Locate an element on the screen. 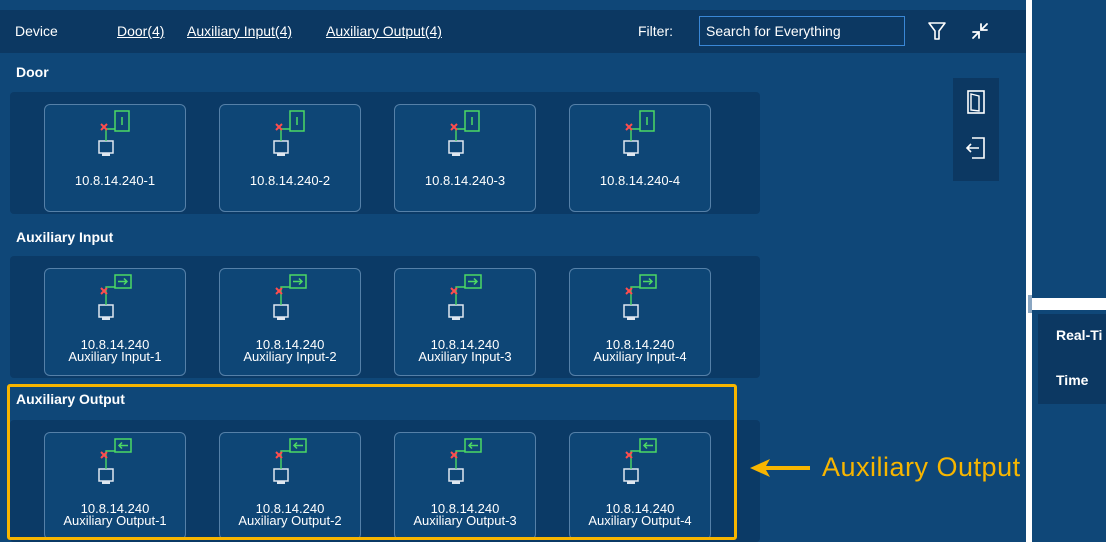  card-label-name: Auxiliary Input-3 is located at coordinates (465, 356).